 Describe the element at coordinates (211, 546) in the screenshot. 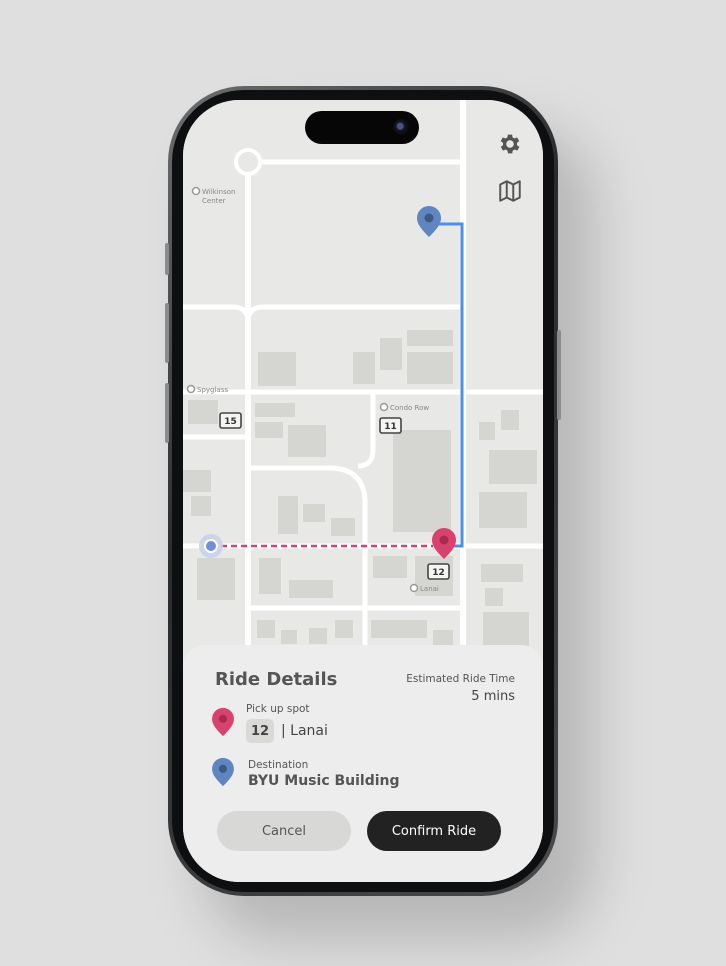

I see `current-location-dot` at that location.